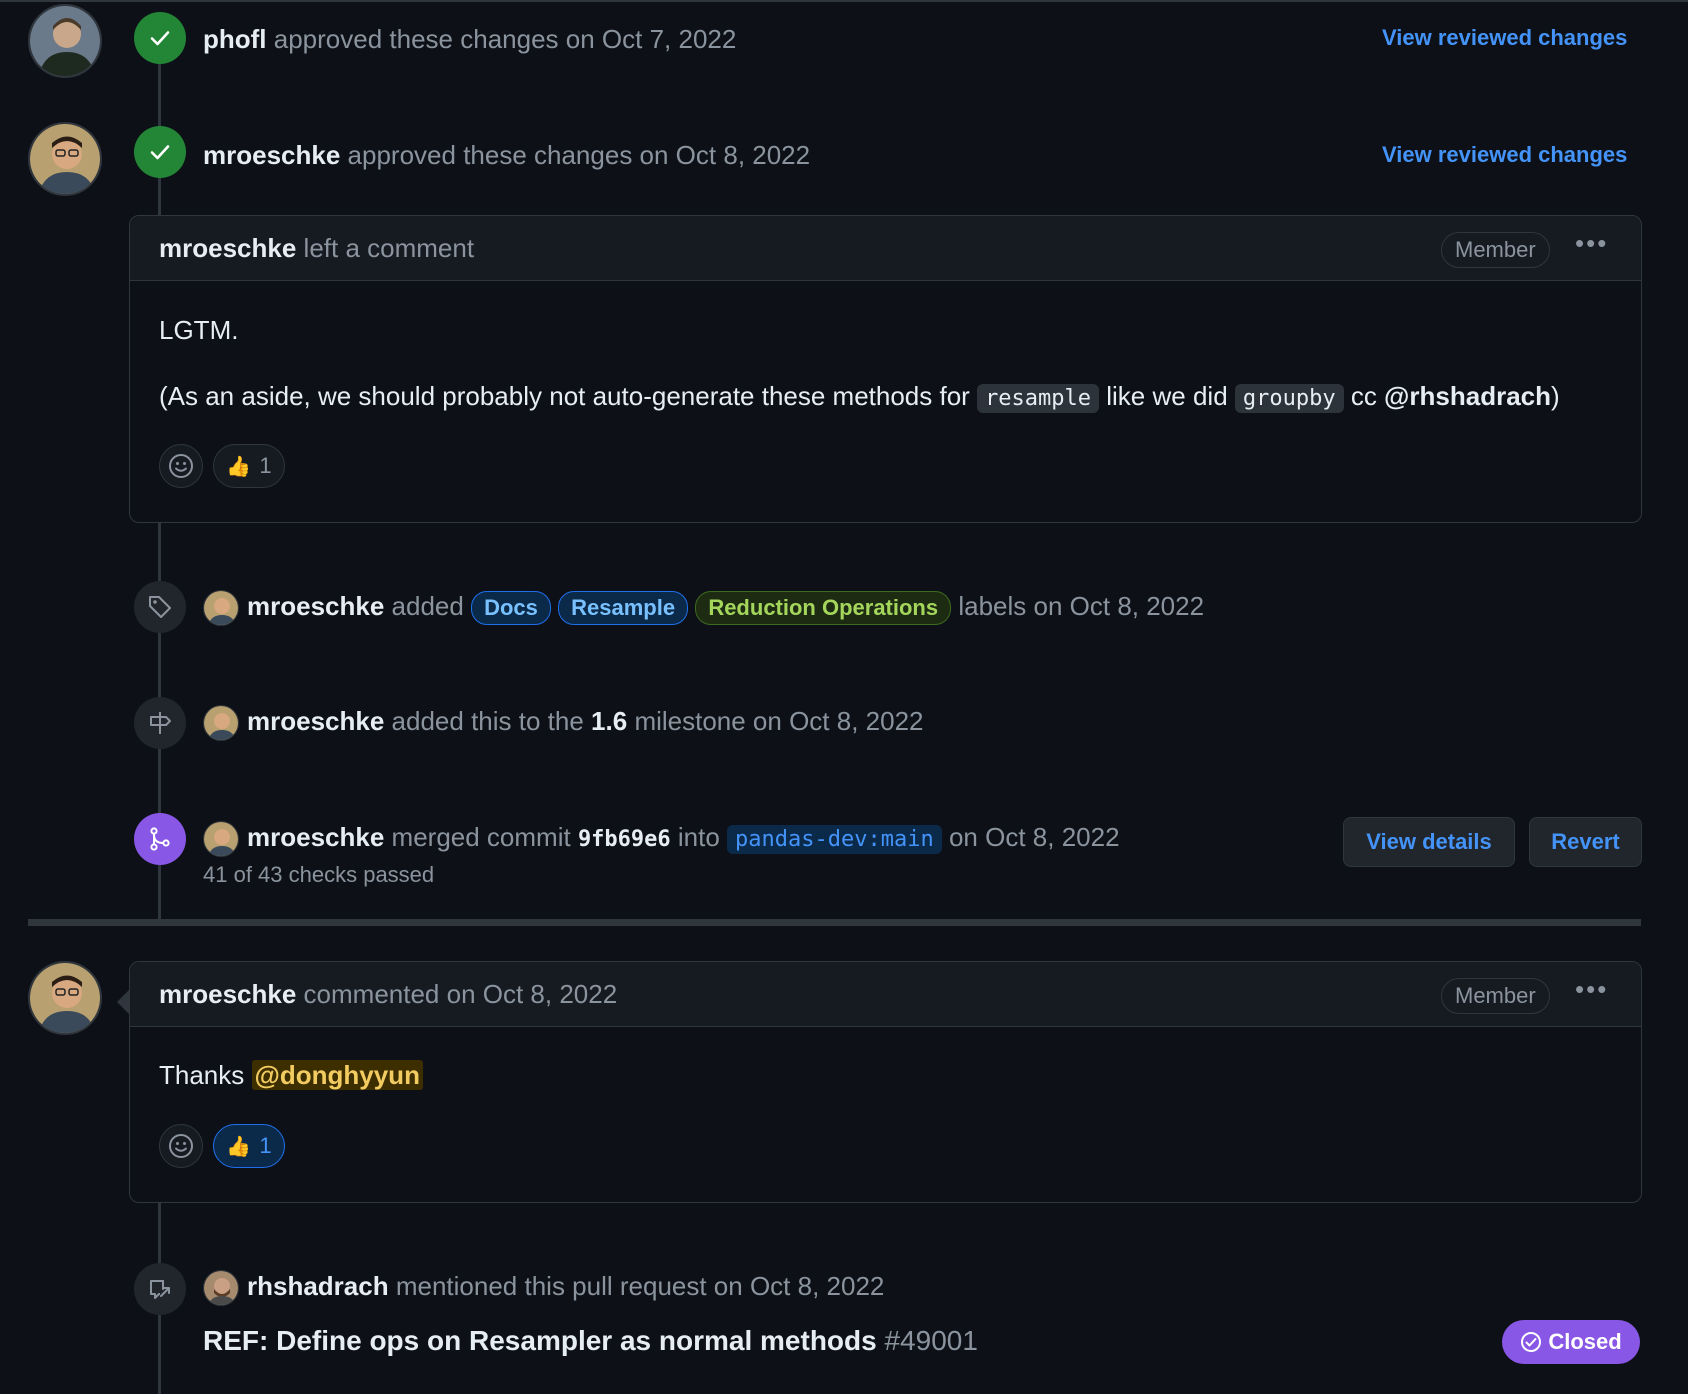 This screenshot has width=1688, height=1394. I want to click on top-divider, so click(844, 1).